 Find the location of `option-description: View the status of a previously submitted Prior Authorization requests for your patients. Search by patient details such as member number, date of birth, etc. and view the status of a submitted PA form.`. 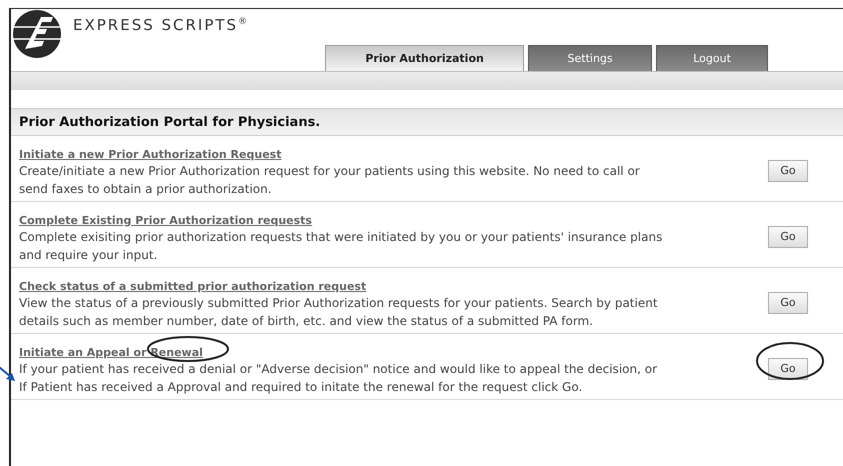

option-description: View the status of a previously submitted Prior Authorization requests for your patients. Search by patient details such as member number, date of birth, etc. and view the status of a submitted PA form. is located at coordinates (339, 312).